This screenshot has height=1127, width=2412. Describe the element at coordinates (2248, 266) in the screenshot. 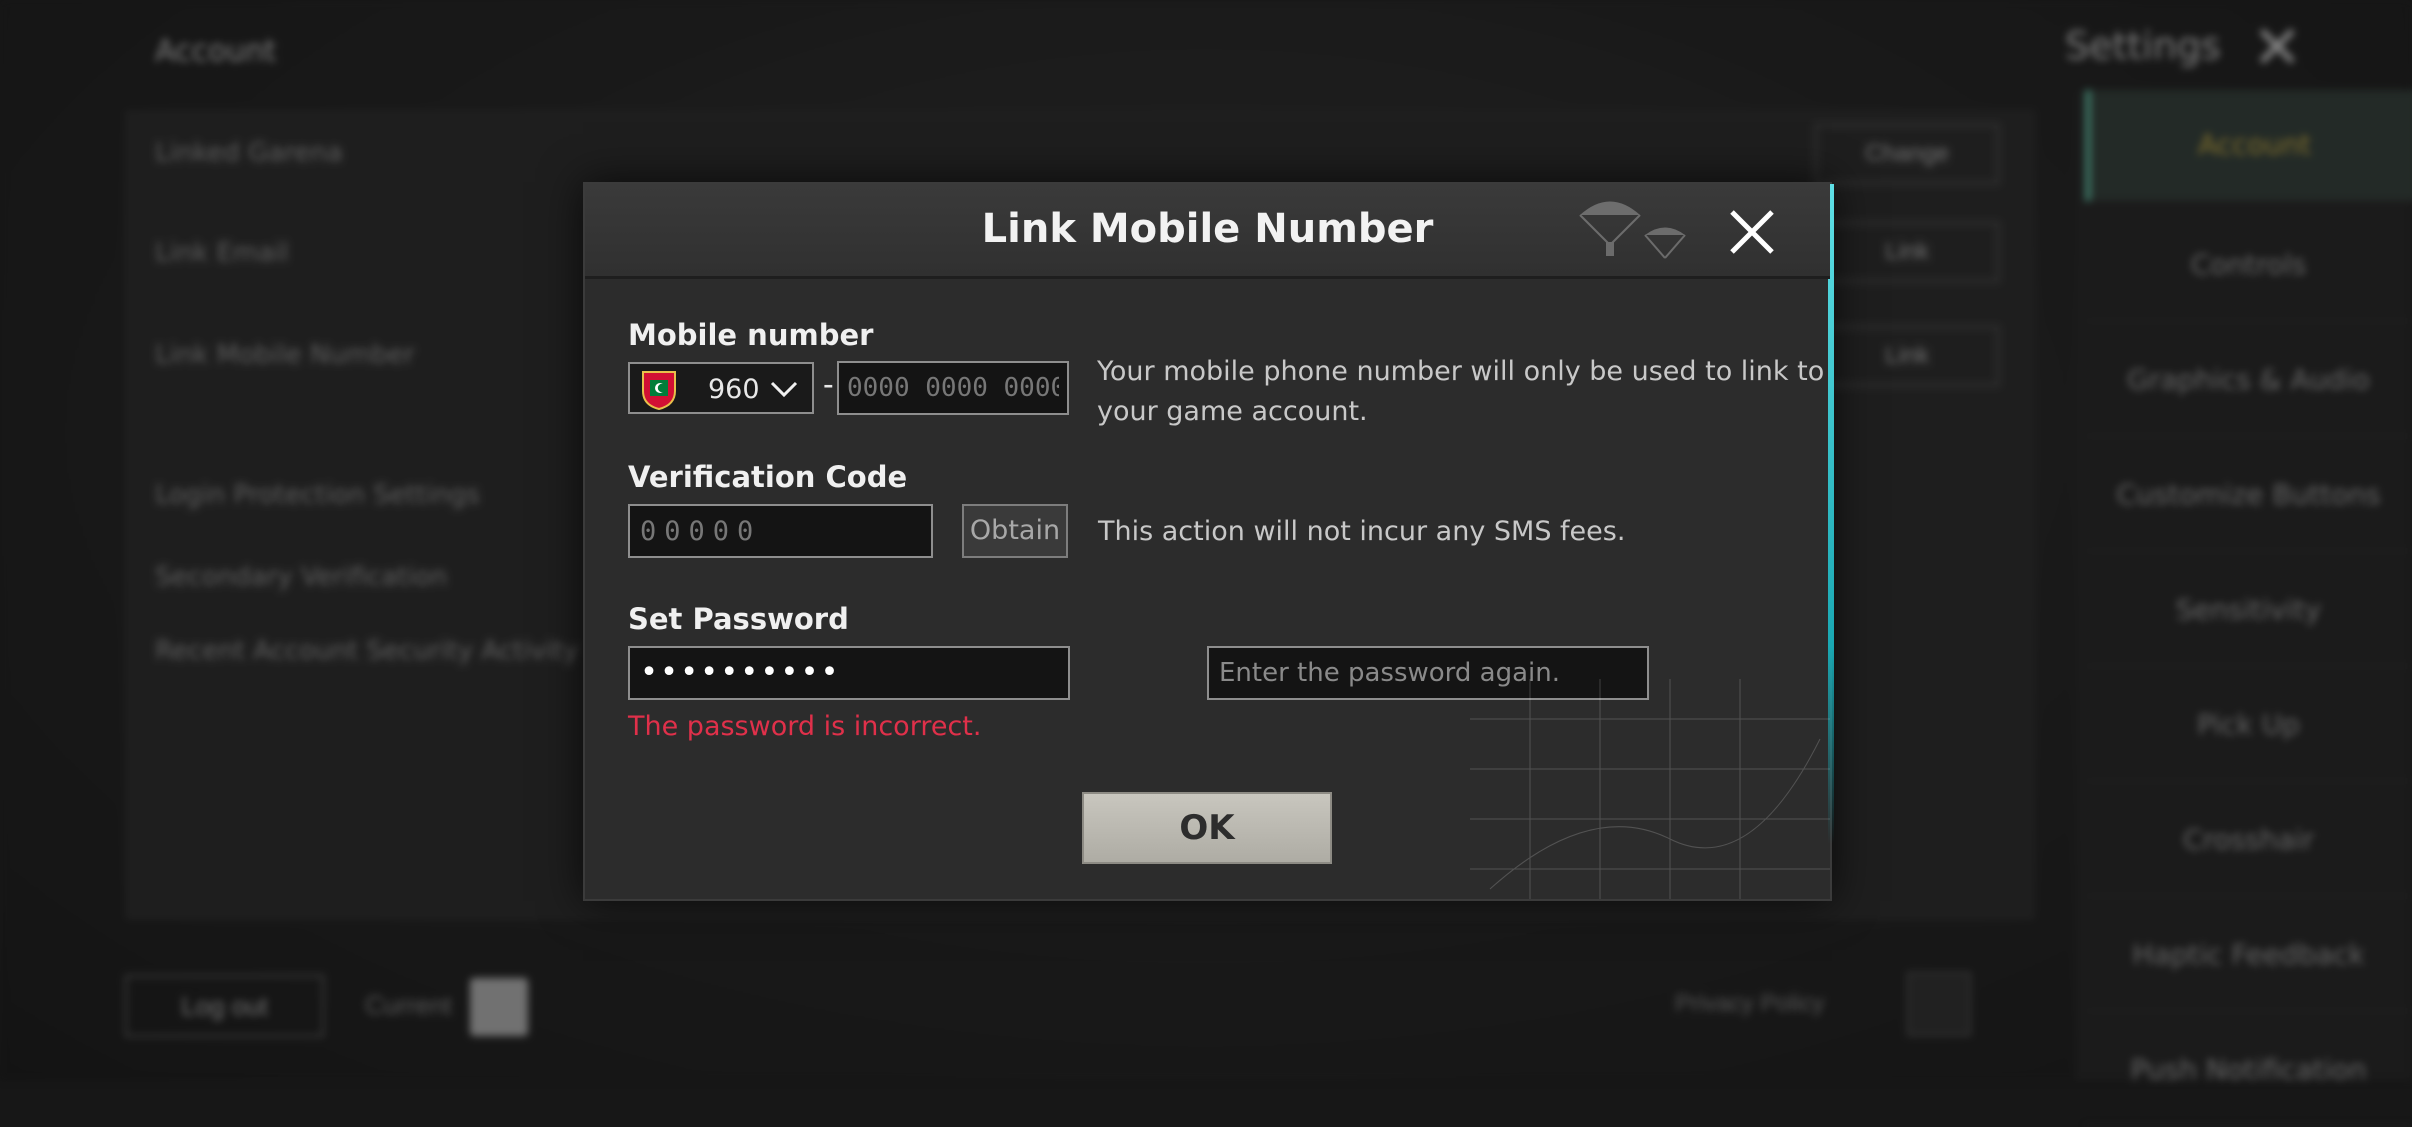

I see `background-sidebar-item: Controls` at that location.